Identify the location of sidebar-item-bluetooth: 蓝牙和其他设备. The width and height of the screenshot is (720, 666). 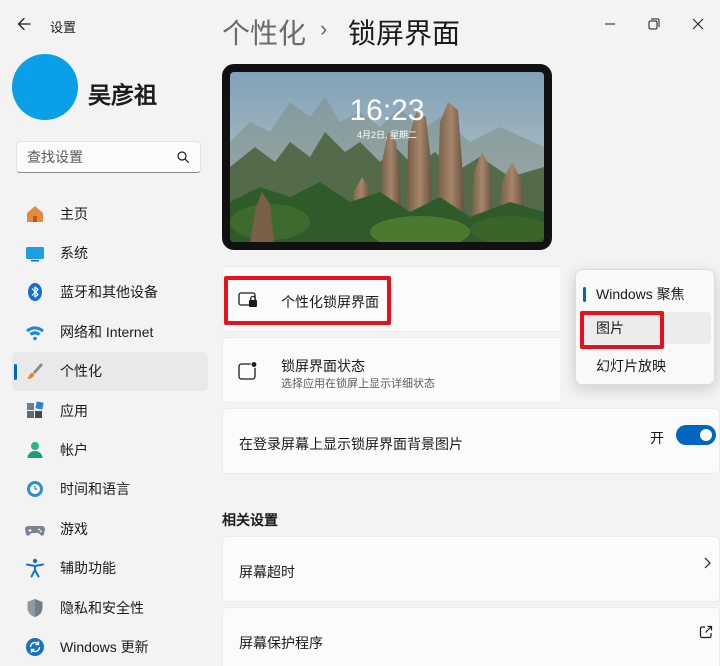
(110, 292).